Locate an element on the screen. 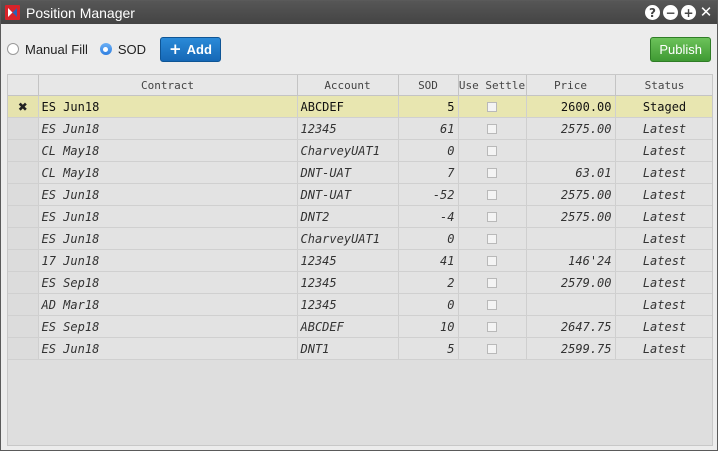 The height and width of the screenshot is (451, 718). sod-cell: 7 is located at coordinates (428, 172).